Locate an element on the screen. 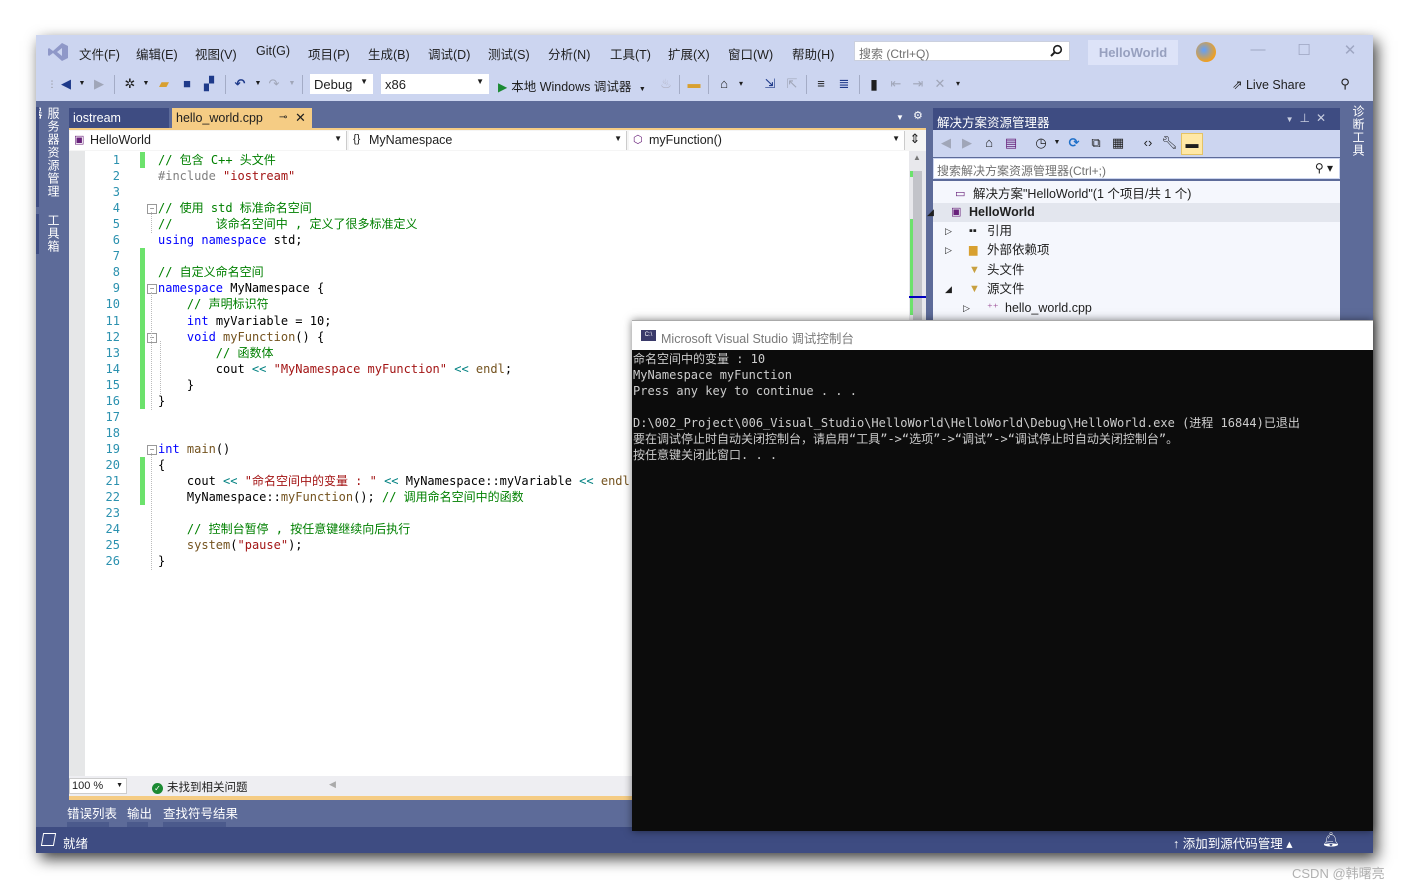 This screenshot has width=1408, height=888. add-to-source-control-button: ↑ 添加到源代码管理 ▴ is located at coordinates (1233, 842).